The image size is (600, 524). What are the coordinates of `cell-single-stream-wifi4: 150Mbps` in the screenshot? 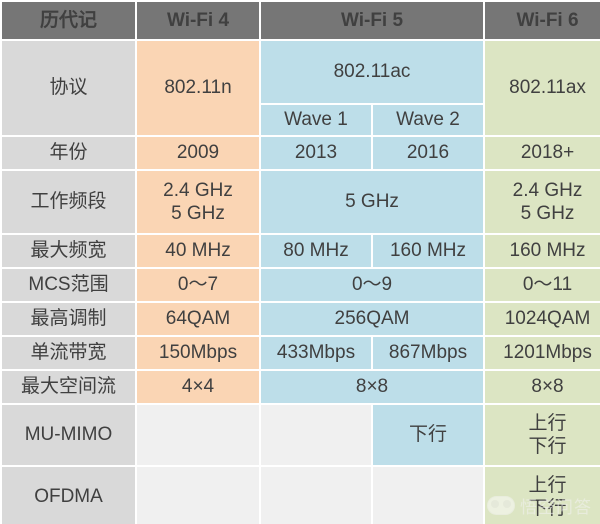 It's located at (198, 353).